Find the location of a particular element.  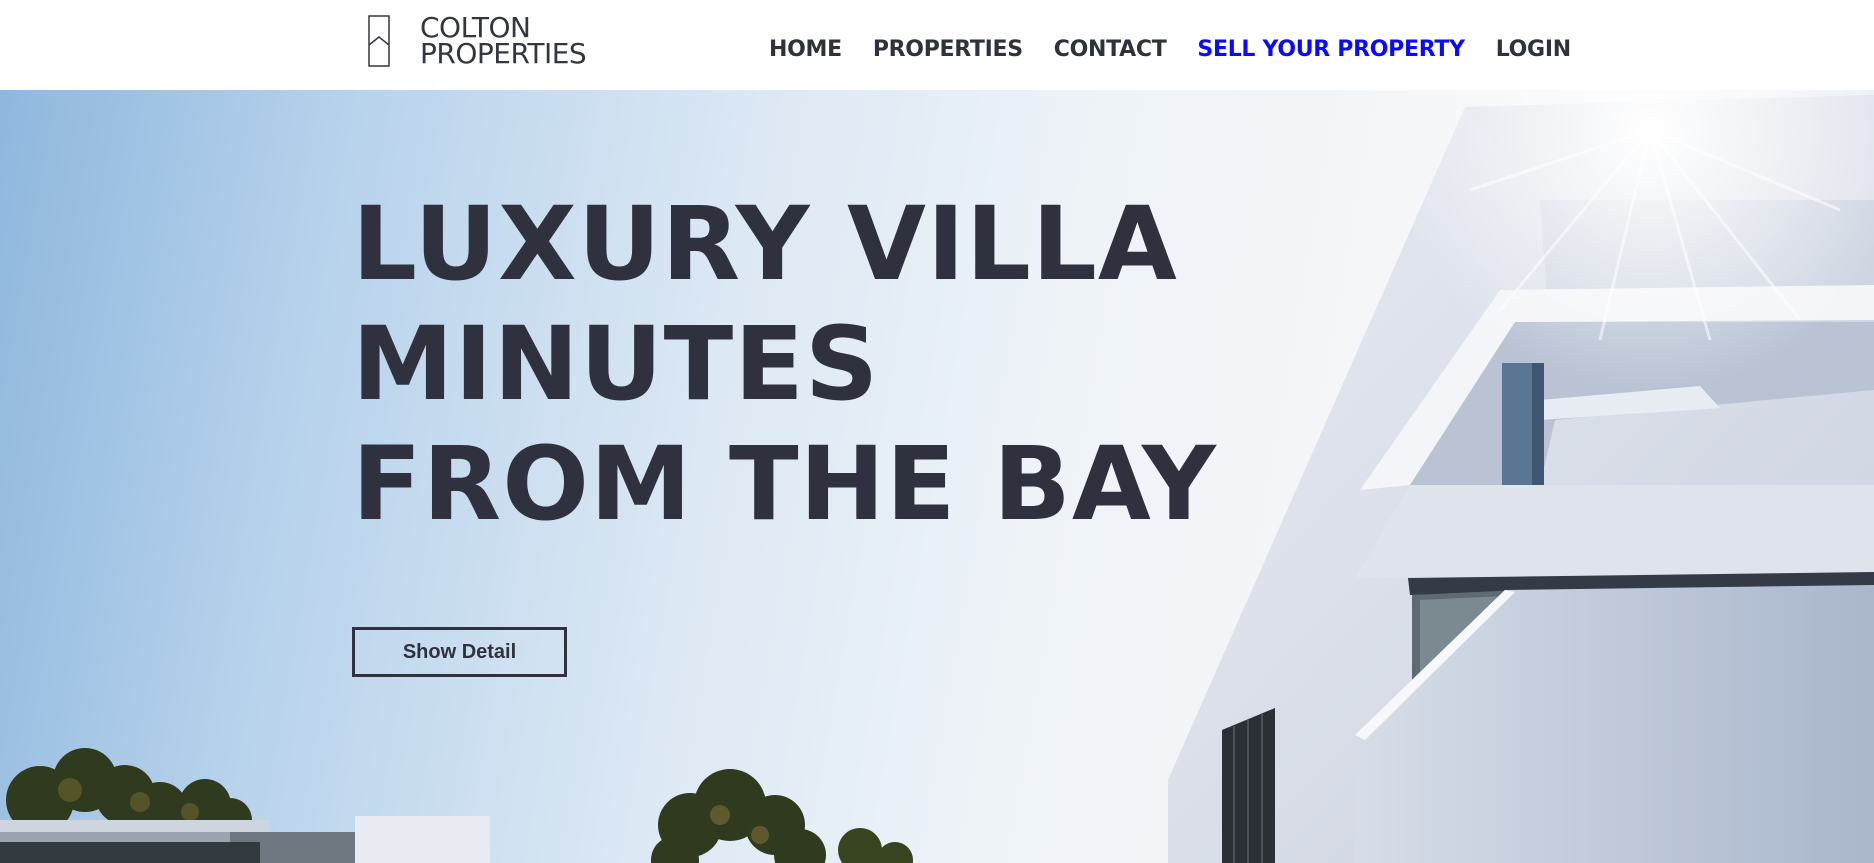

nav-home-link: HOME is located at coordinates (805, 50).